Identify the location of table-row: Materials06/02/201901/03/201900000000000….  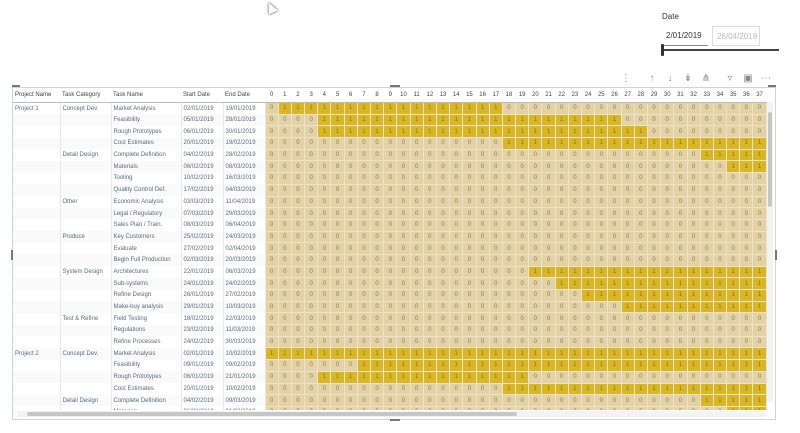
(390, 408).